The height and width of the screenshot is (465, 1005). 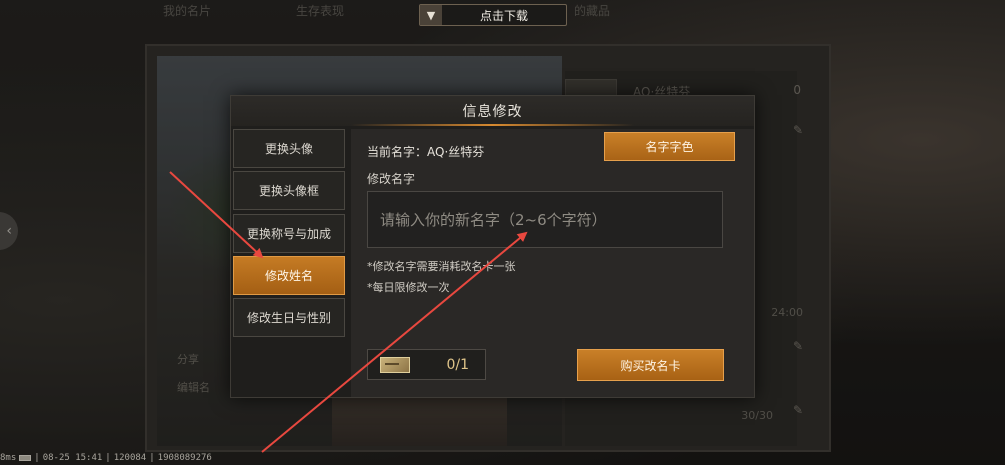 I want to click on rename-limit-note: *每日限修改一次, so click(x=408, y=287).